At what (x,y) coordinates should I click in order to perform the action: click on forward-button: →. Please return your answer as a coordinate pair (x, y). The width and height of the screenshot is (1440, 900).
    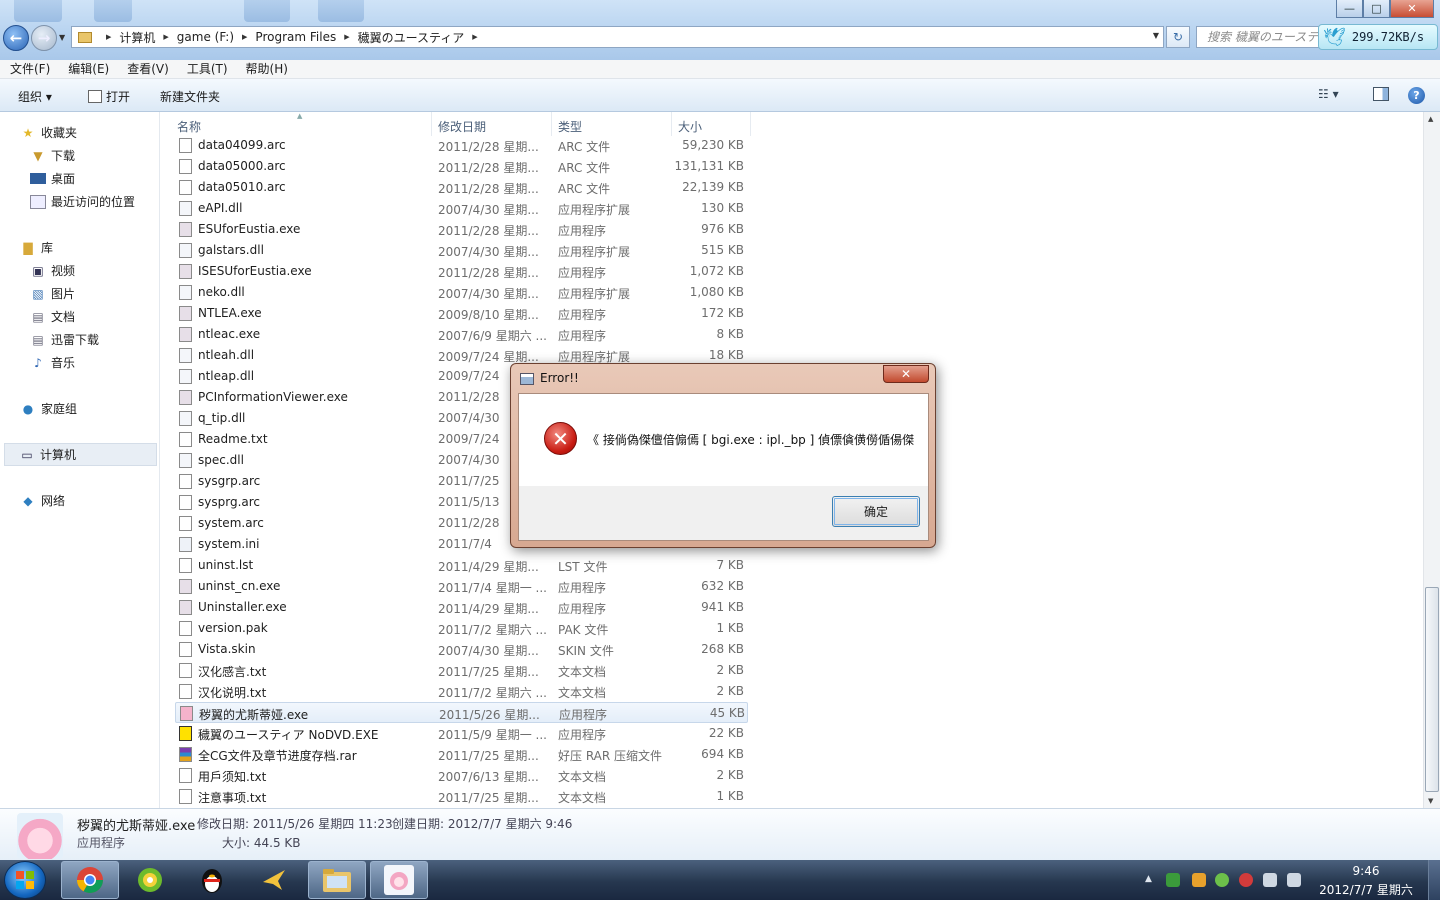
    Looking at the image, I should click on (44, 38).